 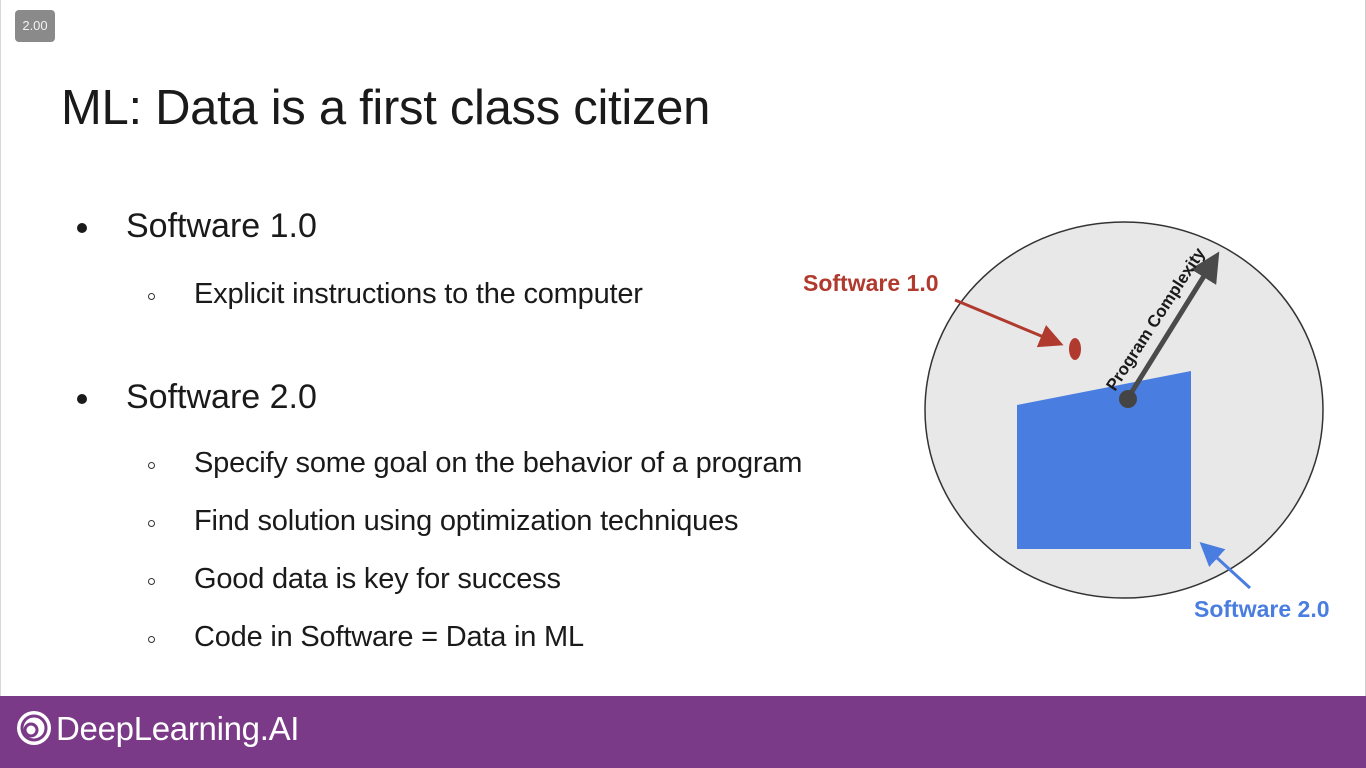 What do you see at coordinates (34, 728) in the screenshot?
I see `deeplearning-logo-icon` at bounding box center [34, 728].